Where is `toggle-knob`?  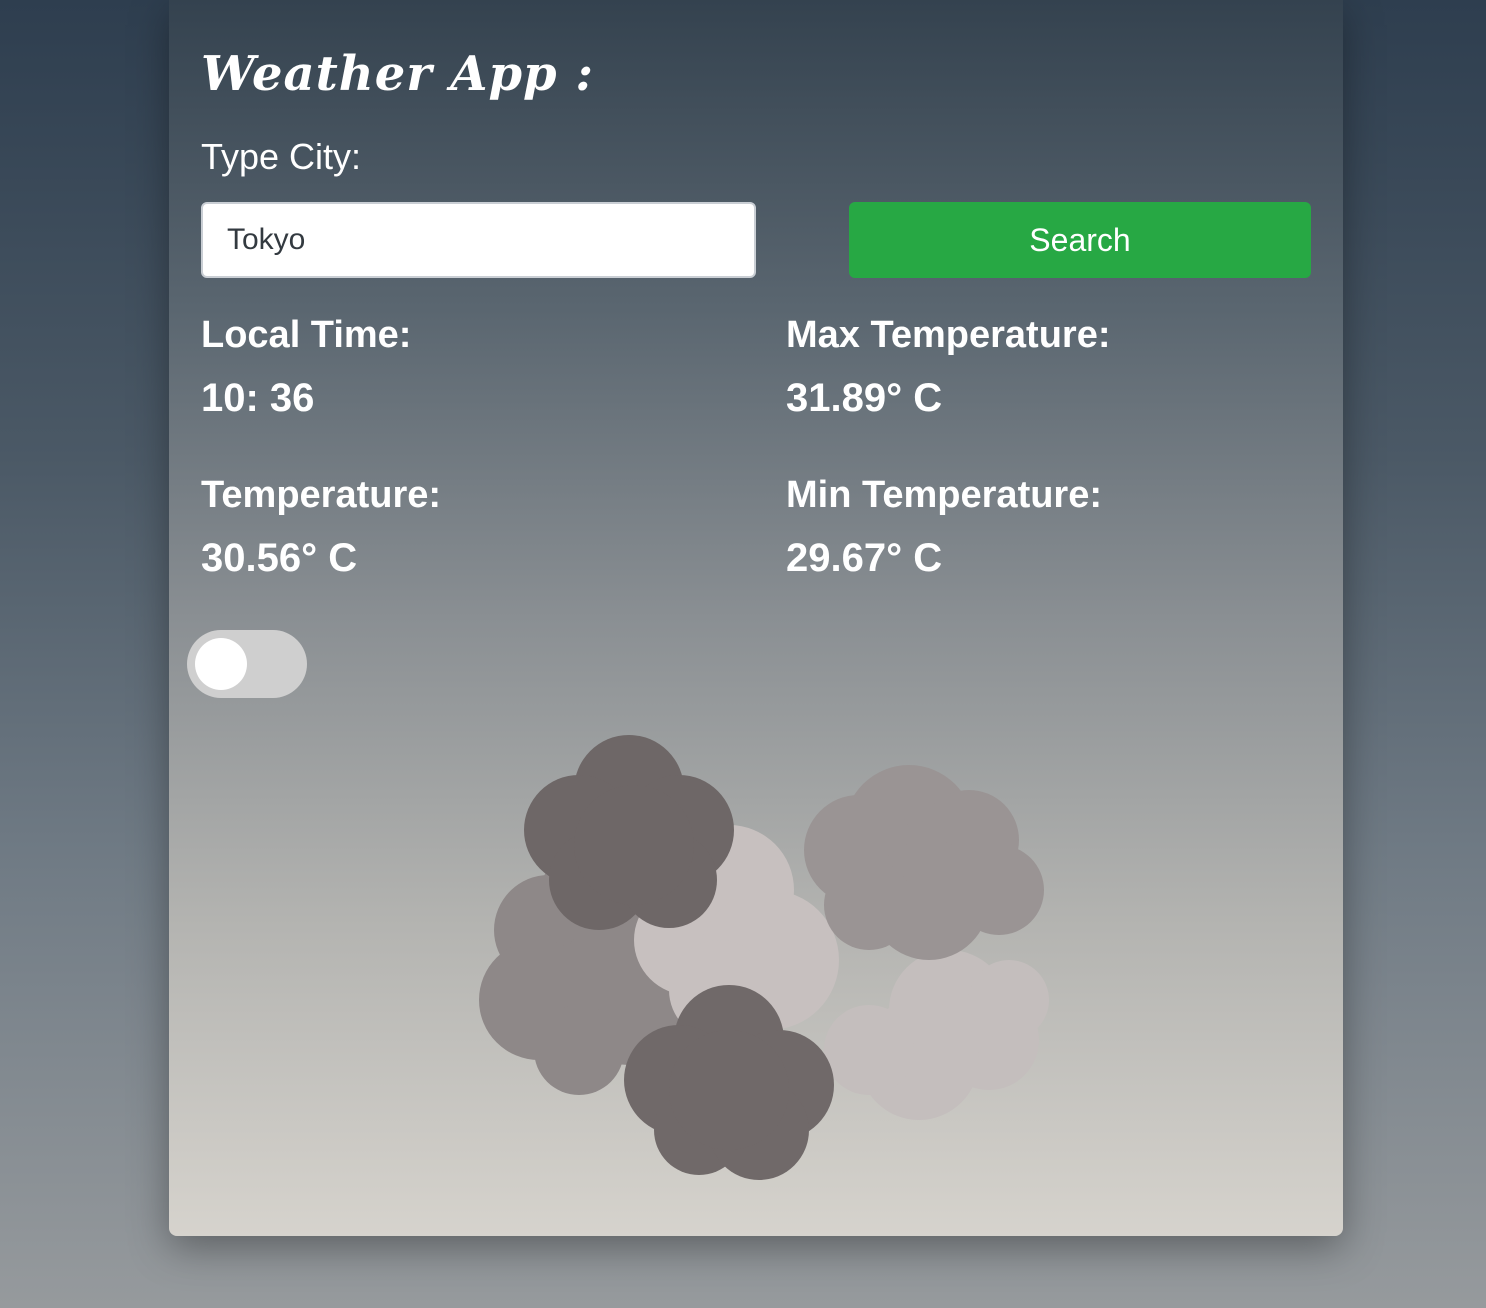 toggle-knob is located at coordinates (221, 664).